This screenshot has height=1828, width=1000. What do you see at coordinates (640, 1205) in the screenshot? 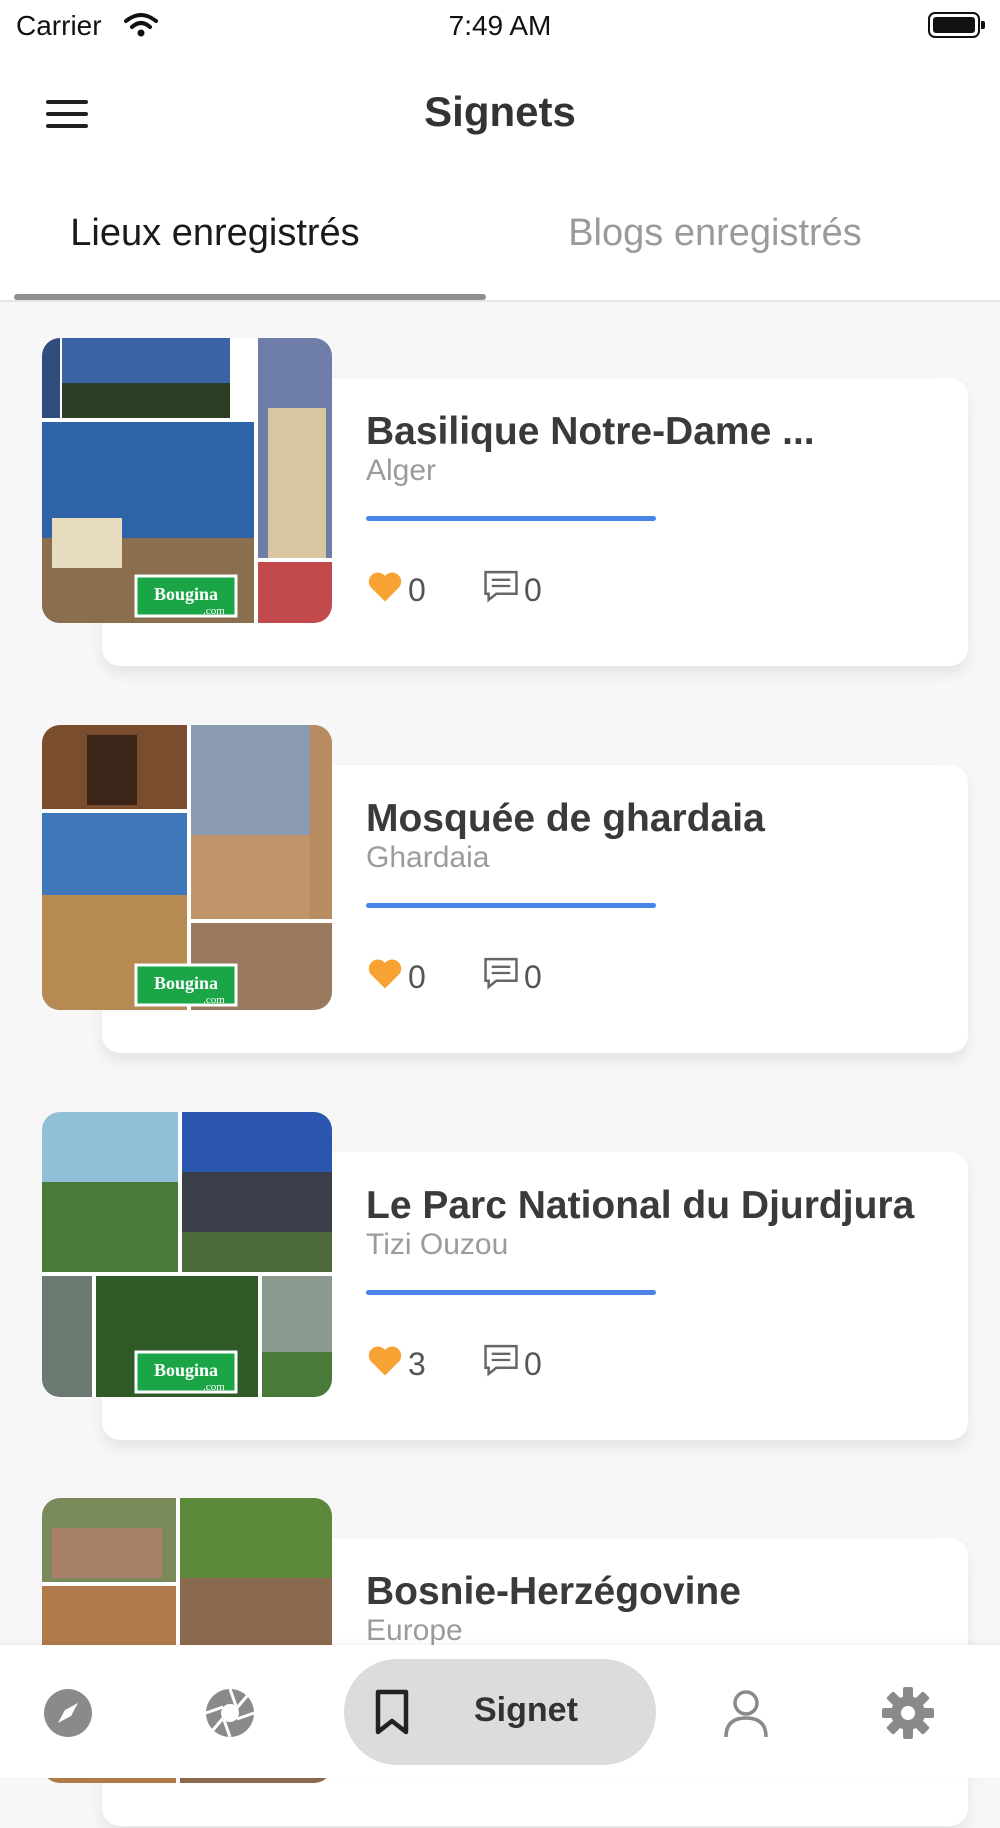
I see `place-title: Le Parc National du Djurdjura` at bounding box center [640, 1205].